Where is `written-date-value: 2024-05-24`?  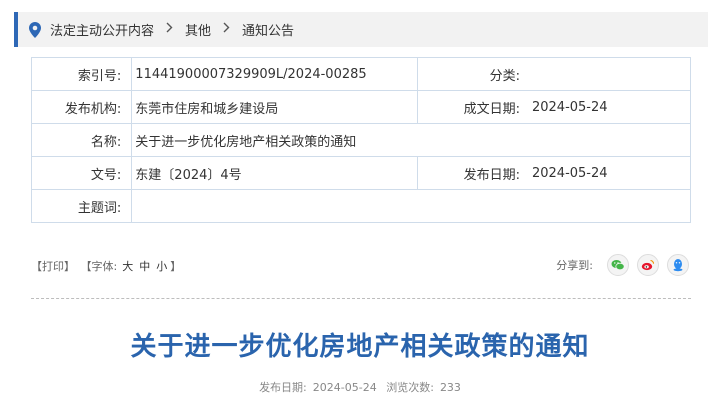 written-date-value: 2024-05-24 is located at coordinates (610, 107).